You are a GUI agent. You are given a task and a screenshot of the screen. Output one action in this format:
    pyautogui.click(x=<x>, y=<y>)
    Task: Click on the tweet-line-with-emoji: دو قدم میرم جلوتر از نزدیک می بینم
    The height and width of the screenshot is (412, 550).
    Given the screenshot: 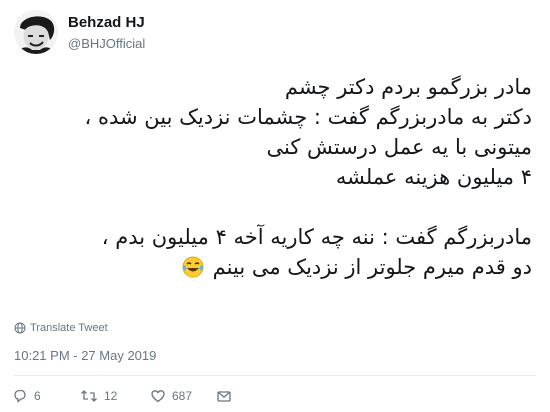 What is the action you would take?
    pyautogui.click(x=274, y=269)
    